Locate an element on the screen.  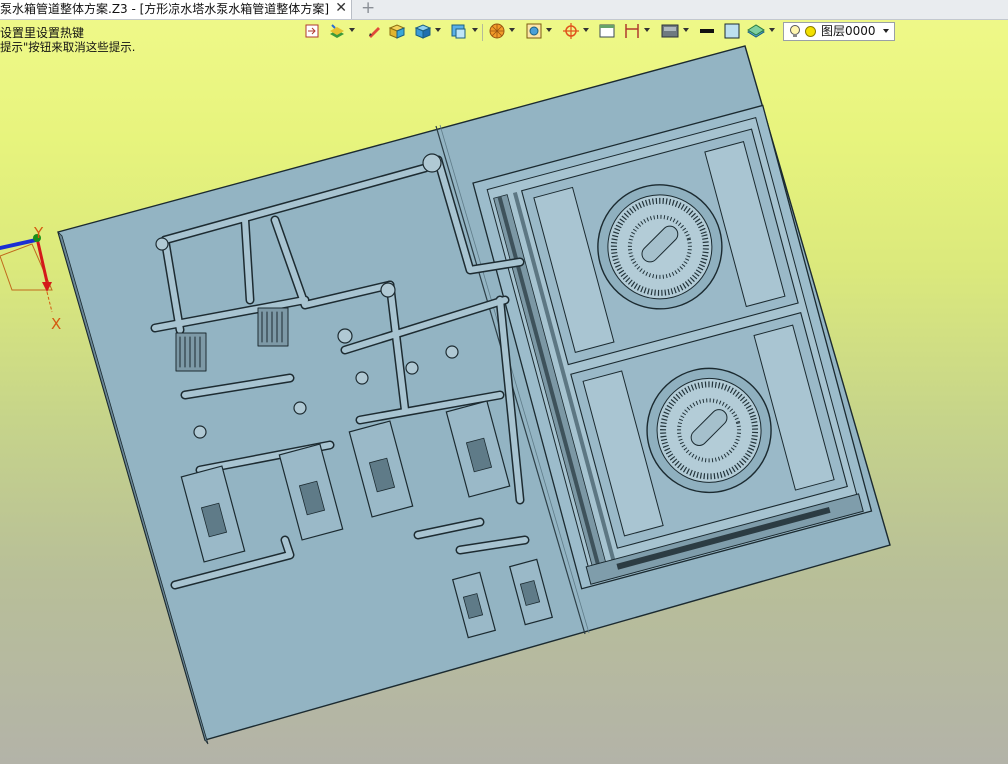
plane-dropdown-caret is located at coordinates (772, 30).